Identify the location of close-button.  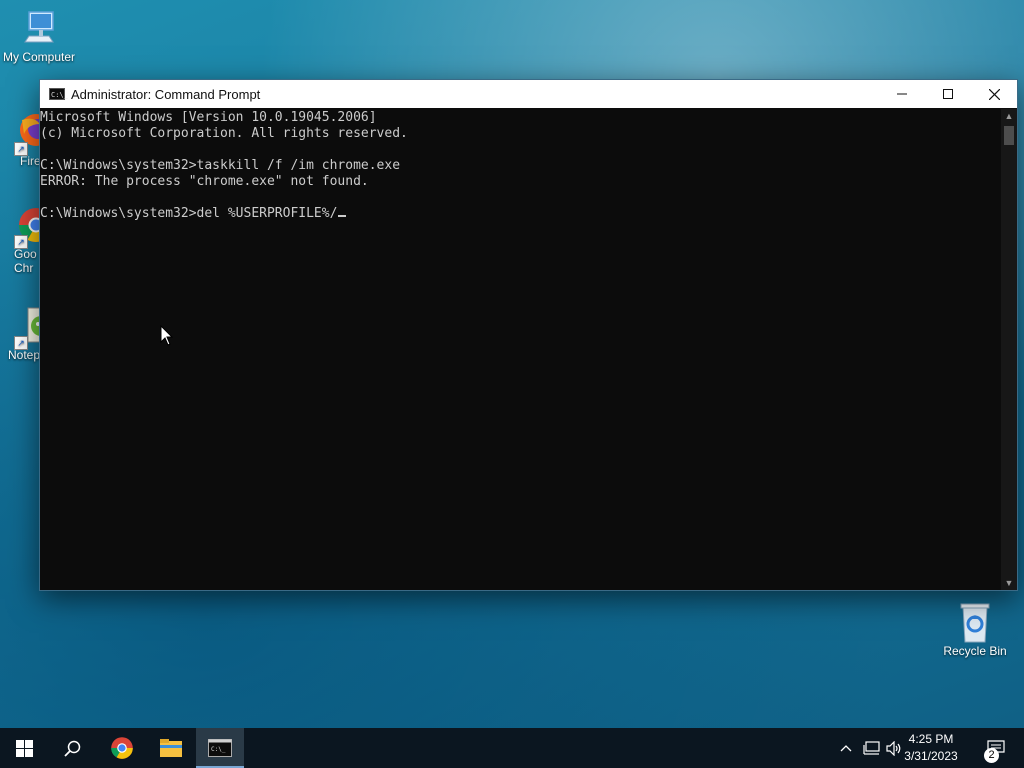
(994, 94).